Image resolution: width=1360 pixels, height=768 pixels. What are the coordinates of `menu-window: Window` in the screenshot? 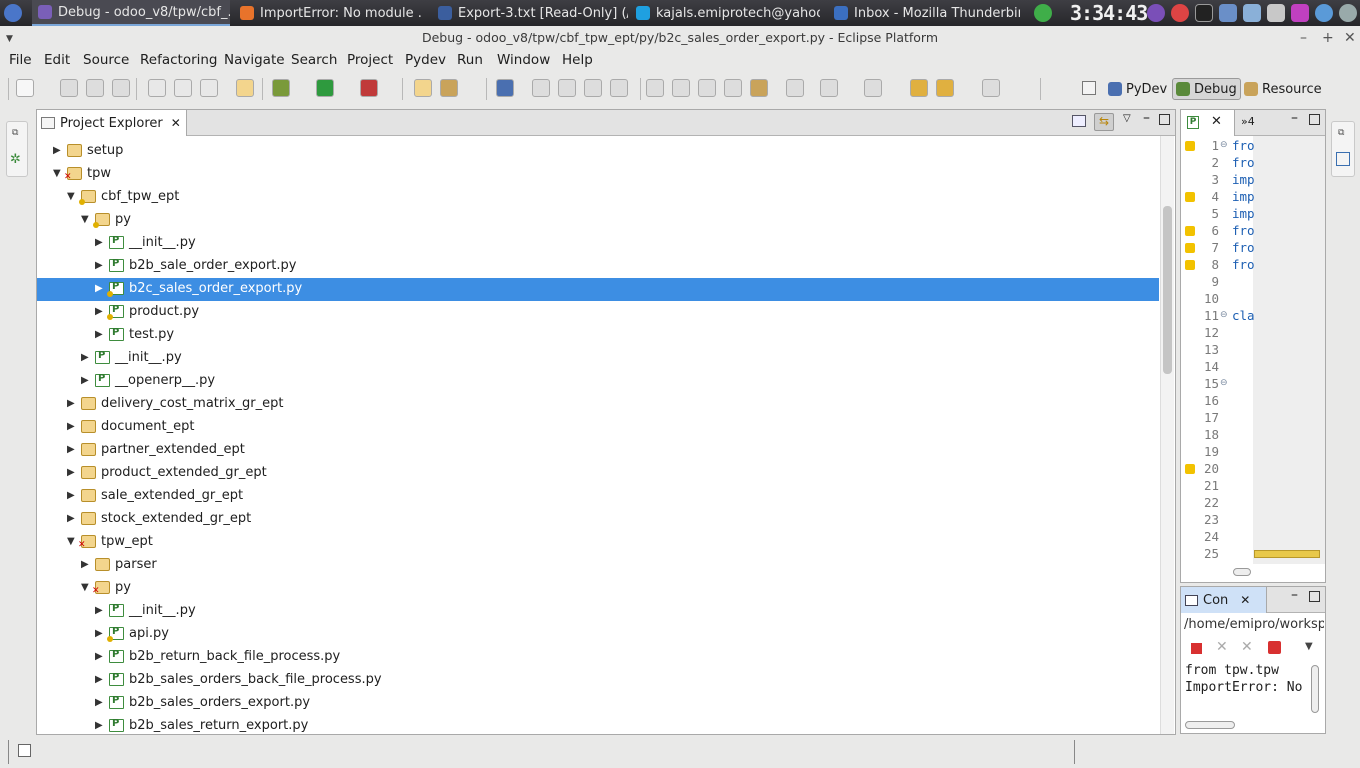 It's located at (523, 60).